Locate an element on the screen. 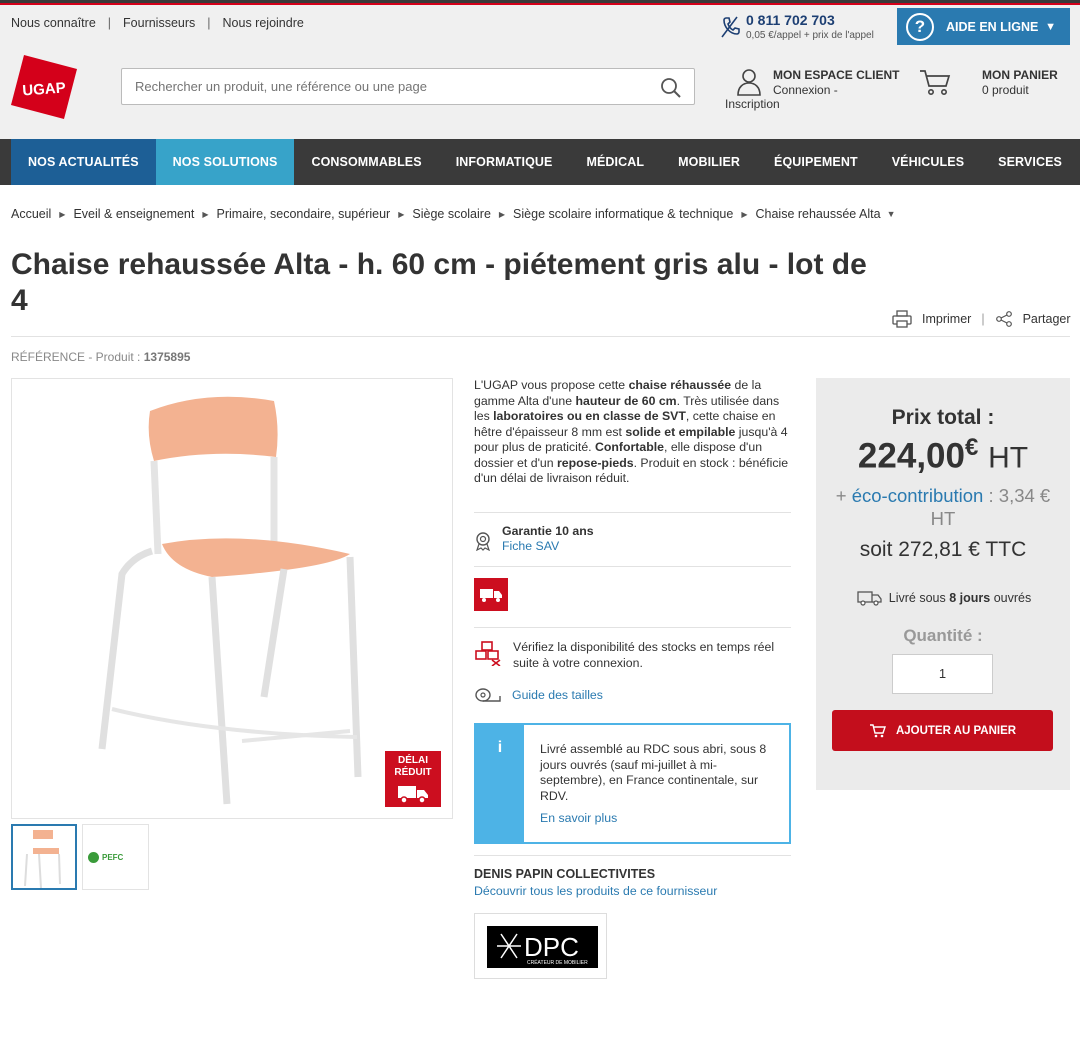  delivery-truck-badge is located at coordinates (491, 594).